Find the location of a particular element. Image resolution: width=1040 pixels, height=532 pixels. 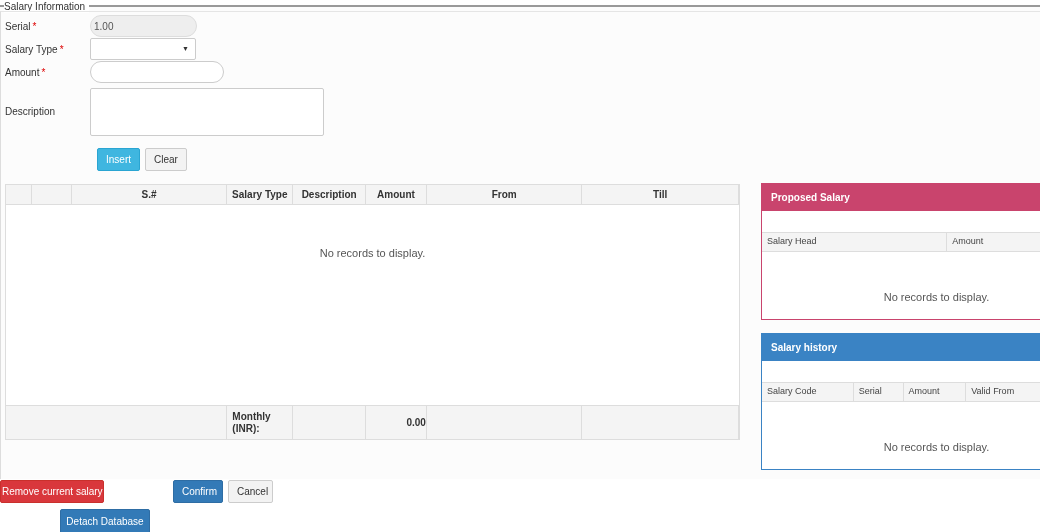

column-header: S.# is located at coordinates (149, 194).